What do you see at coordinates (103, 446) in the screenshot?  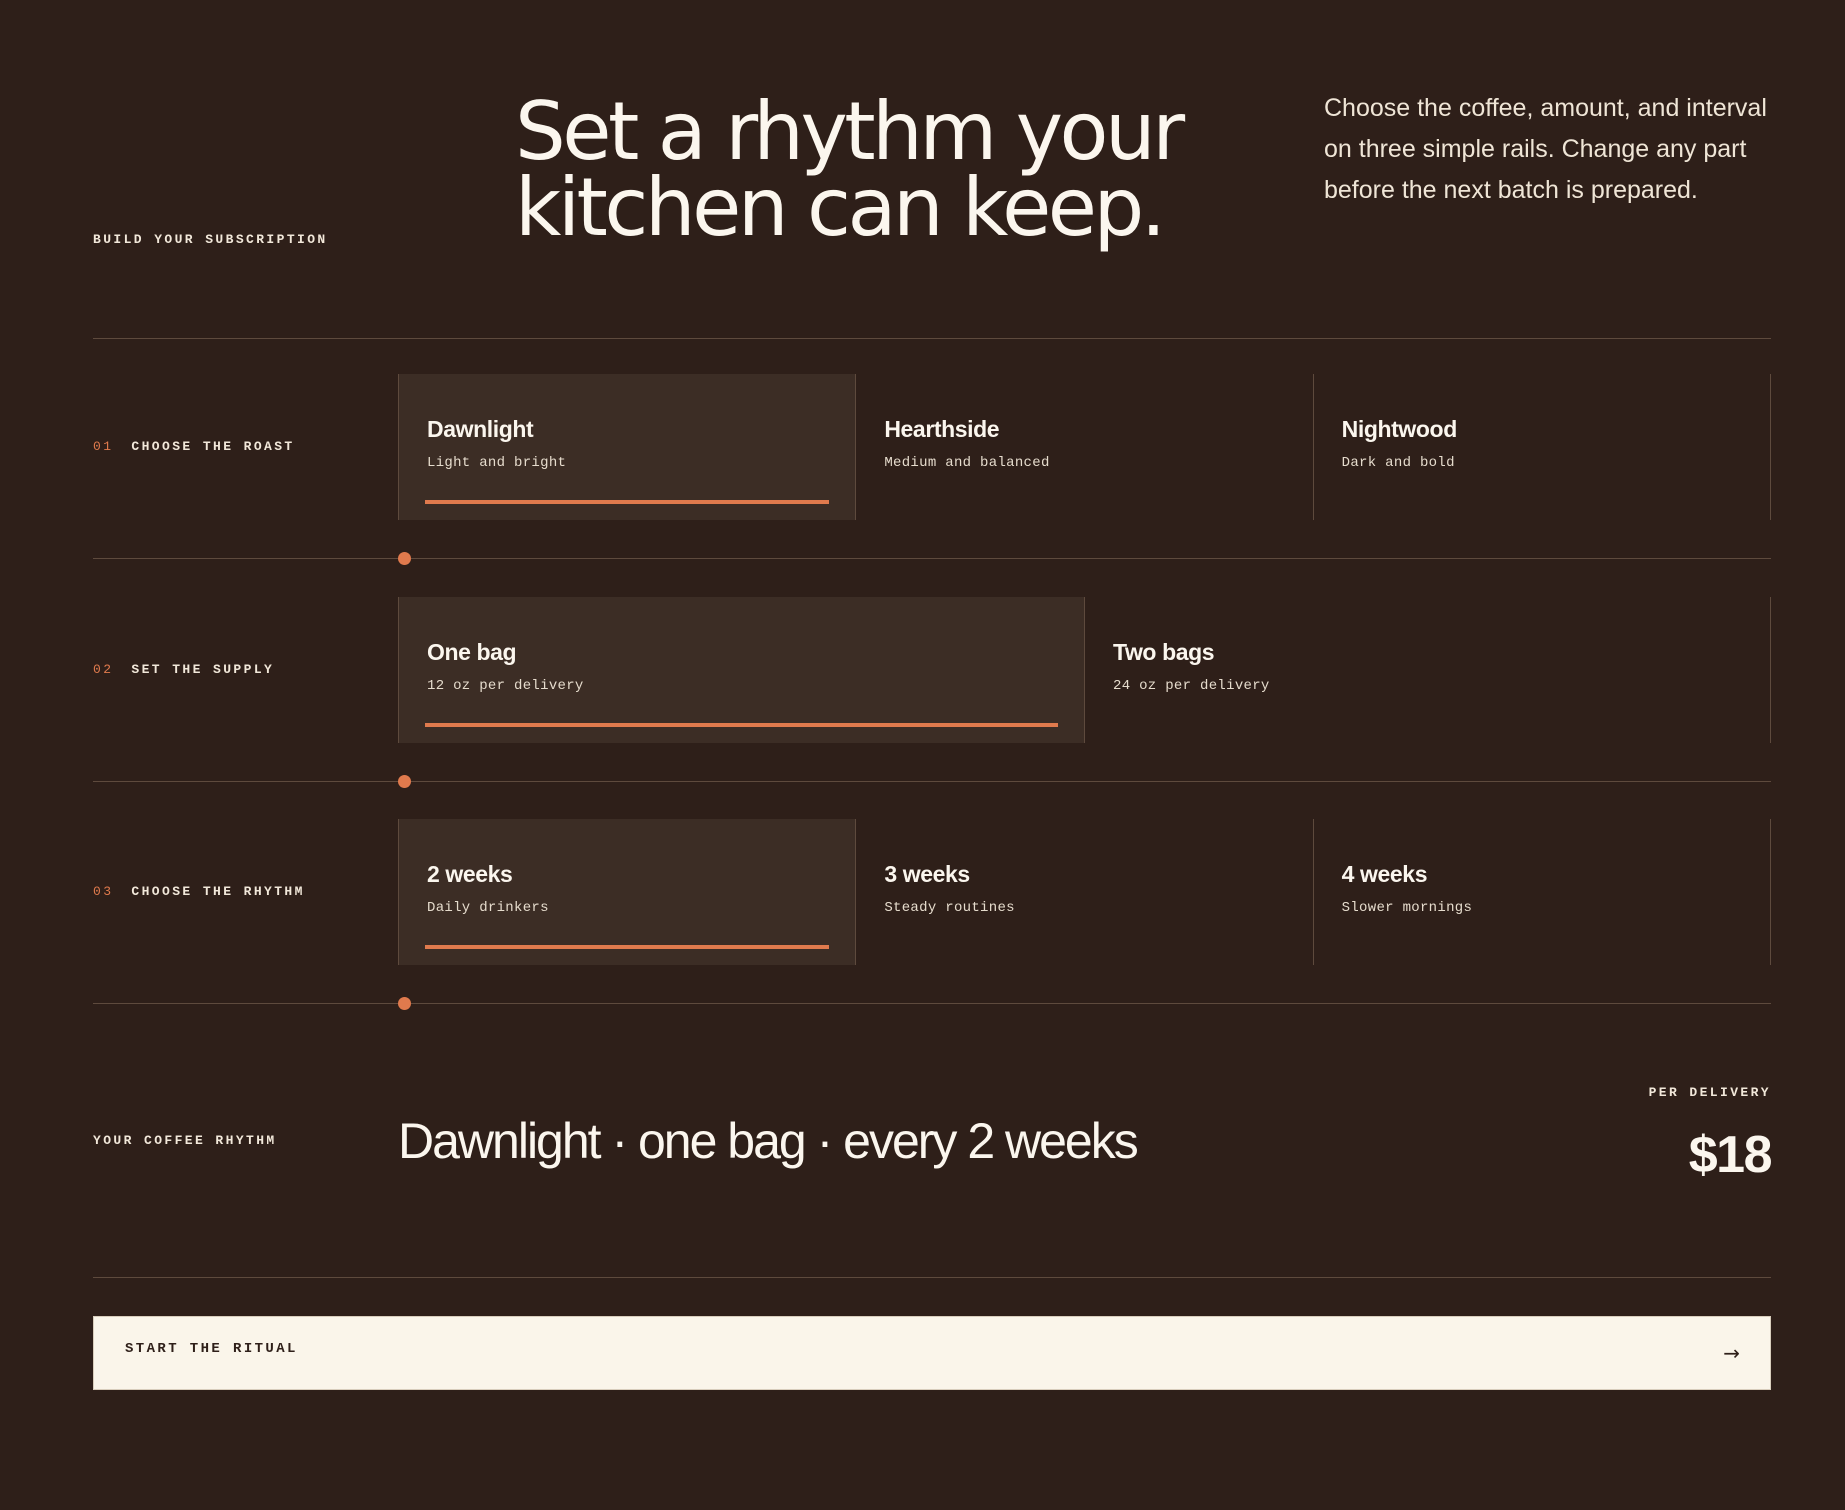 I see `roast-row-number: 01` at bounding box center [103, 446].